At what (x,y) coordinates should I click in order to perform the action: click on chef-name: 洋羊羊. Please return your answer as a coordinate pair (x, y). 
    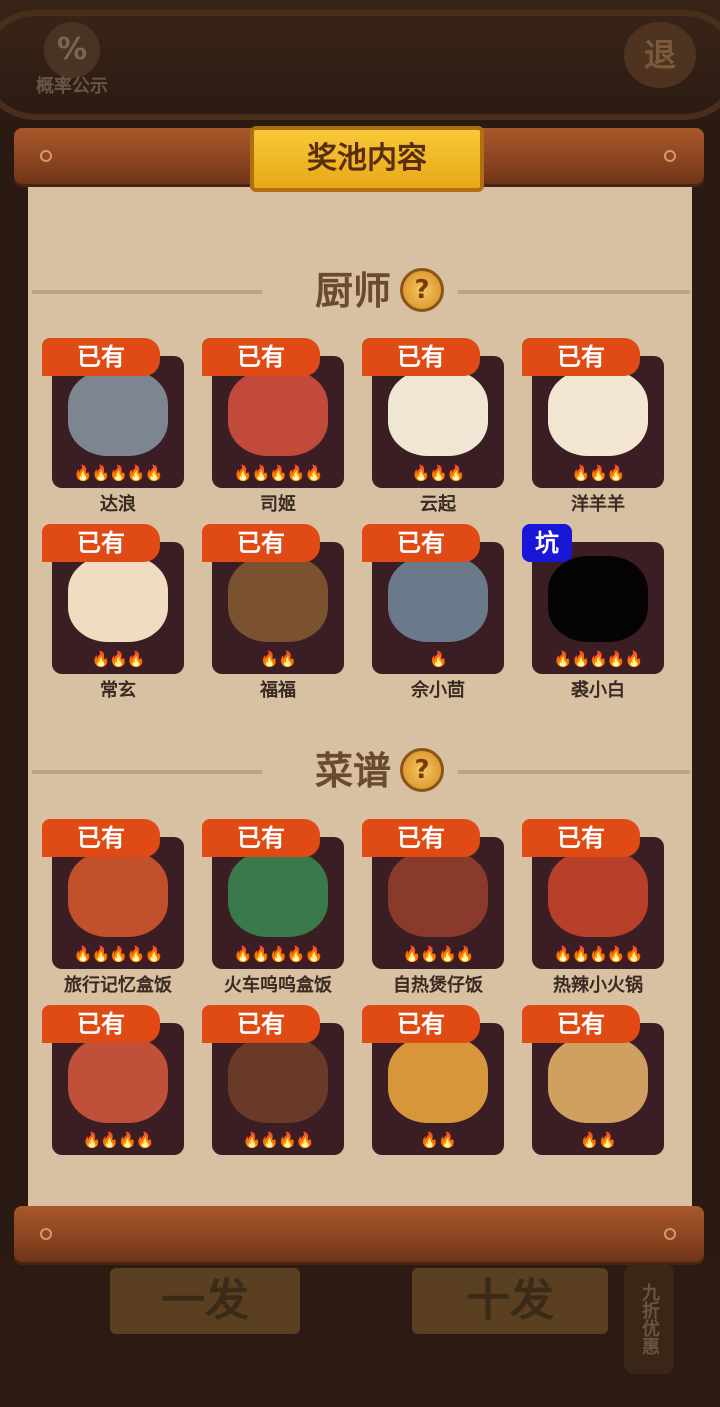
    Looking at the image, I should click on (598, 504).